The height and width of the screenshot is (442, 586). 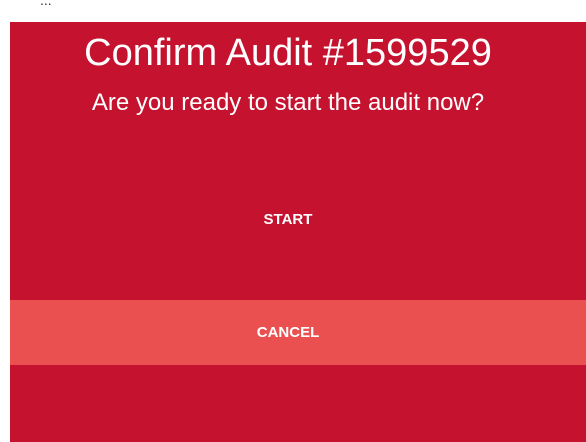 What do you see at coordinates (288, 53) in the screenshot?
I see `dialog-title: Confirm Audit #1599529` at bounding box center [288, 53].